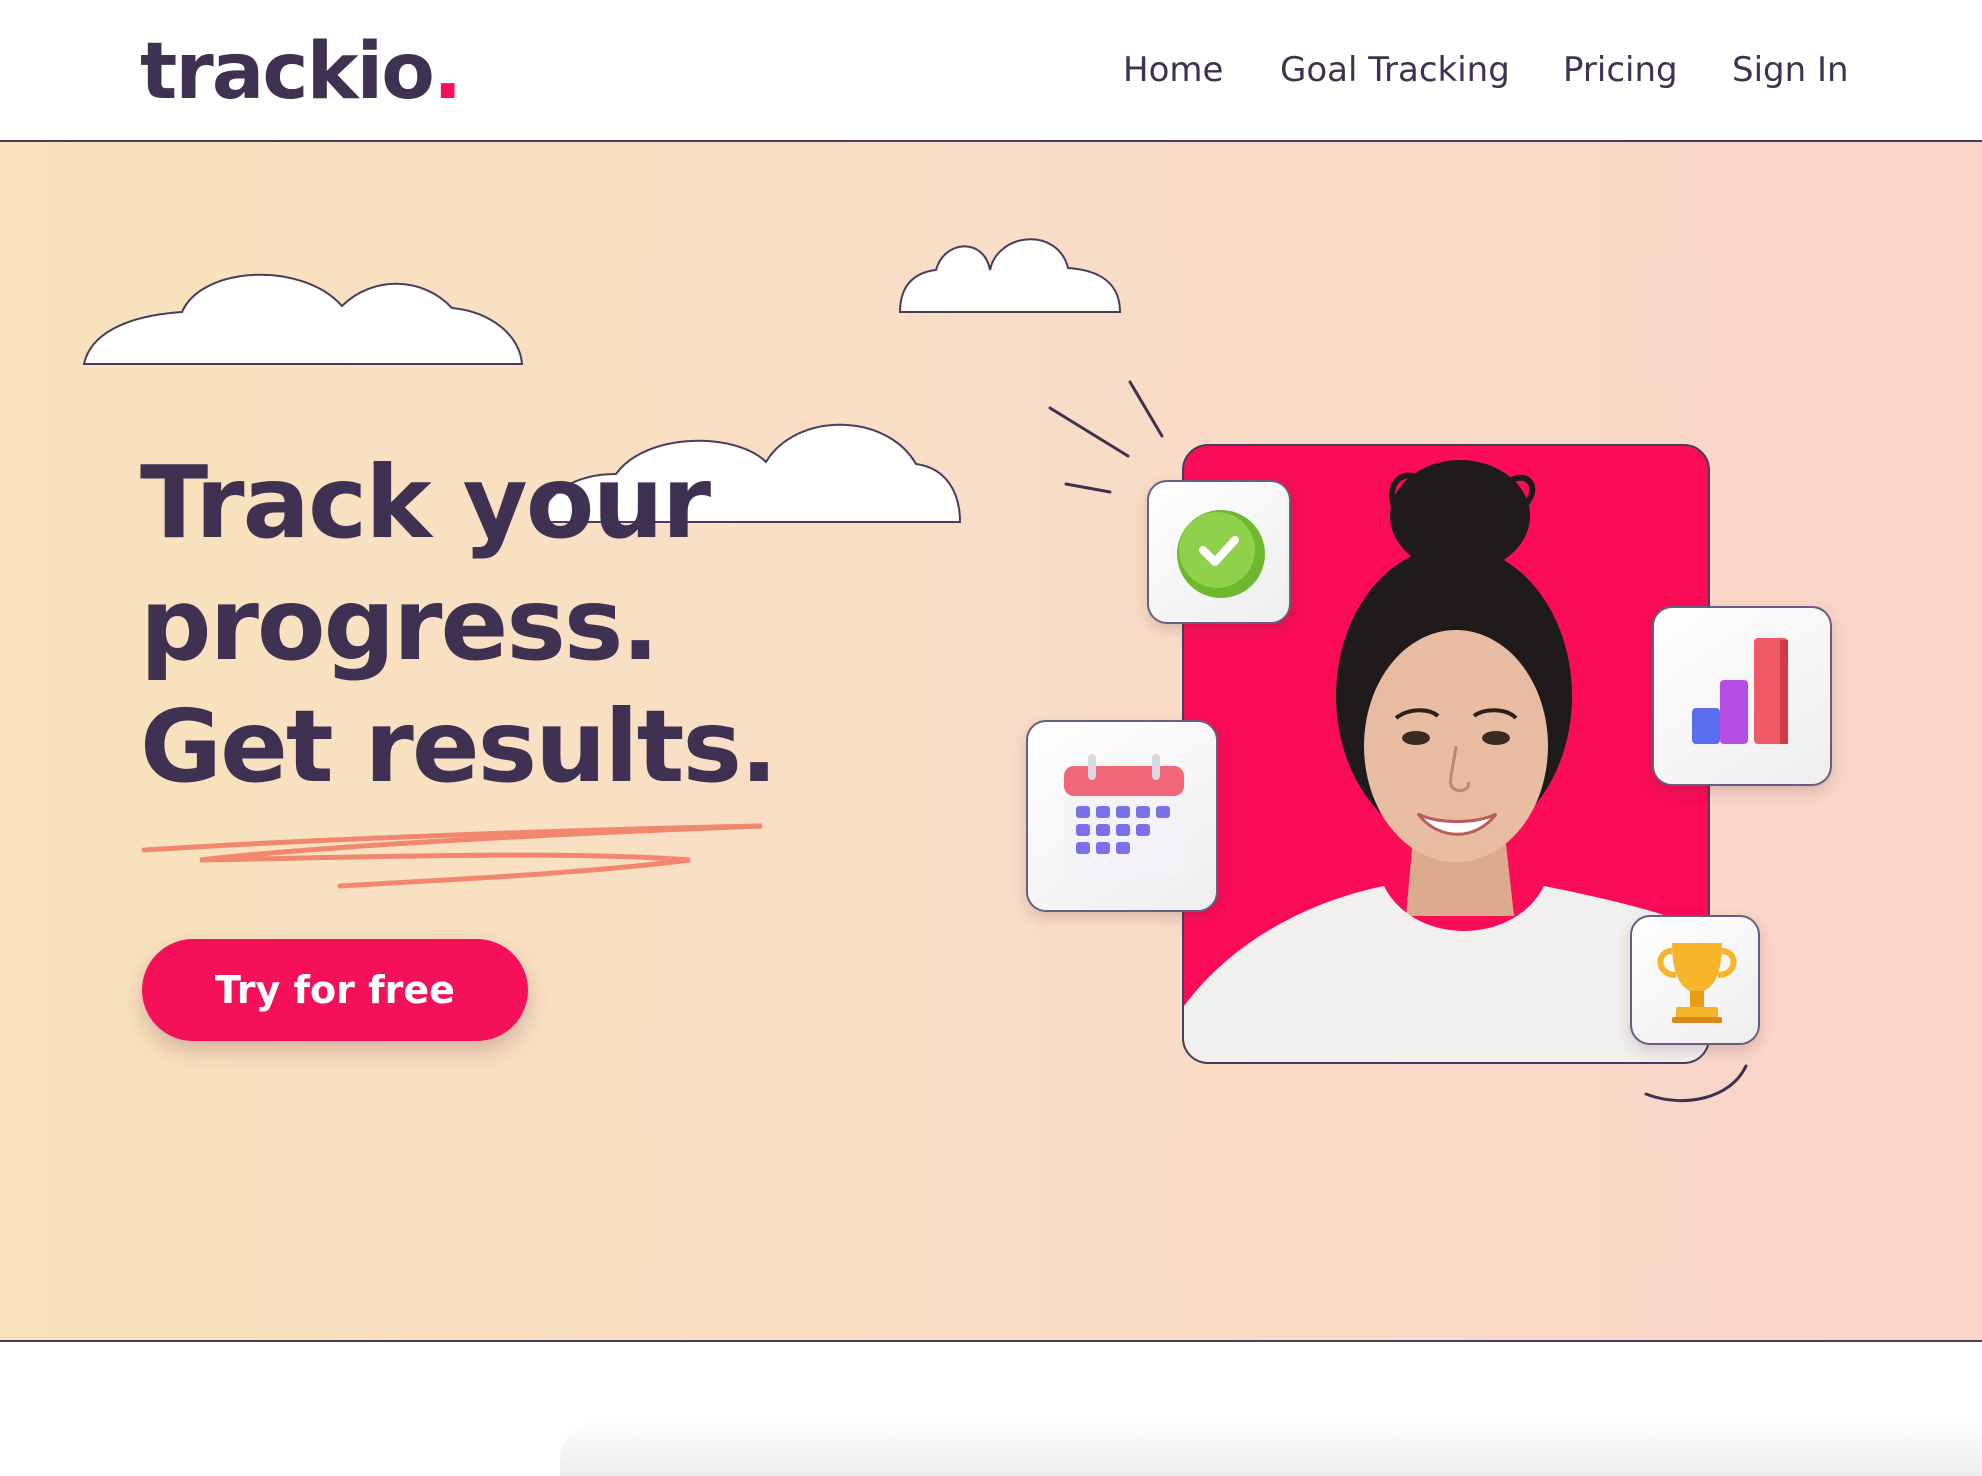 This screenshot has width=1982, height=1476. I want to click on hero-headline: Track your progress. Get results., so click(459, 625).